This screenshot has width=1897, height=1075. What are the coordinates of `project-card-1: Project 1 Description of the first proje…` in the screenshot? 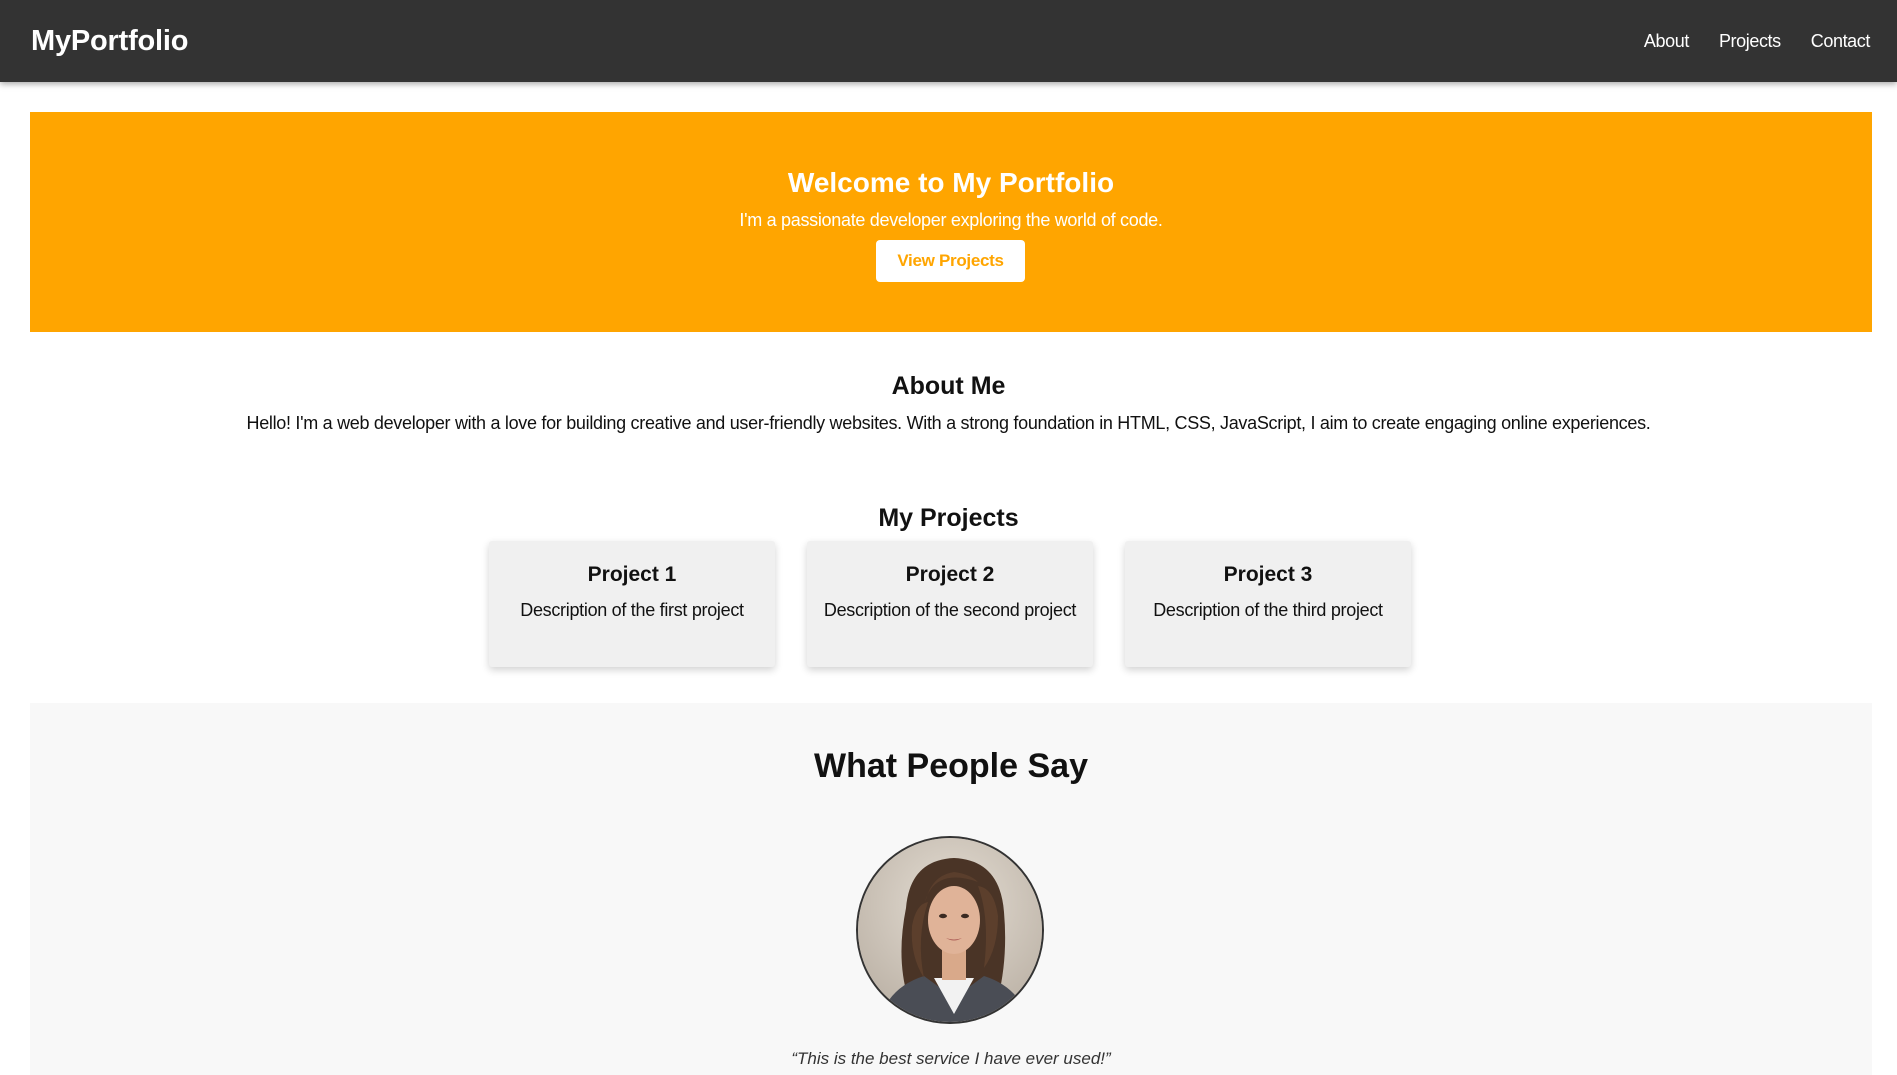 It's located at (632, 604).